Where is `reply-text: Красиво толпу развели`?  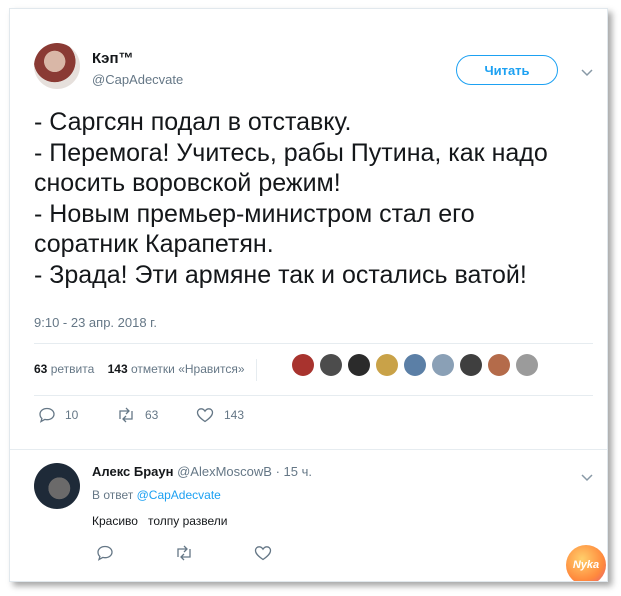 reply-text: Красиво толпу развели is located at coordinates (160, 521).